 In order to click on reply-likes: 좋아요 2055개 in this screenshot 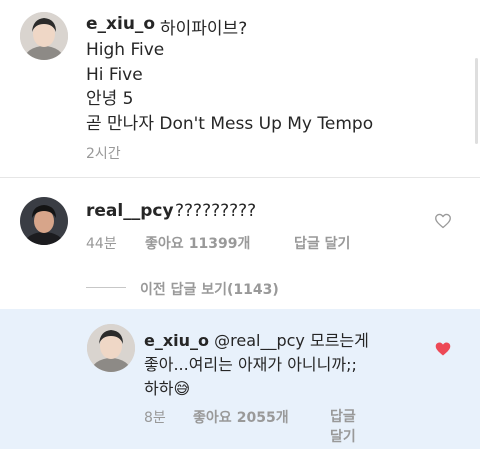, I will do `click(241, 417)`.